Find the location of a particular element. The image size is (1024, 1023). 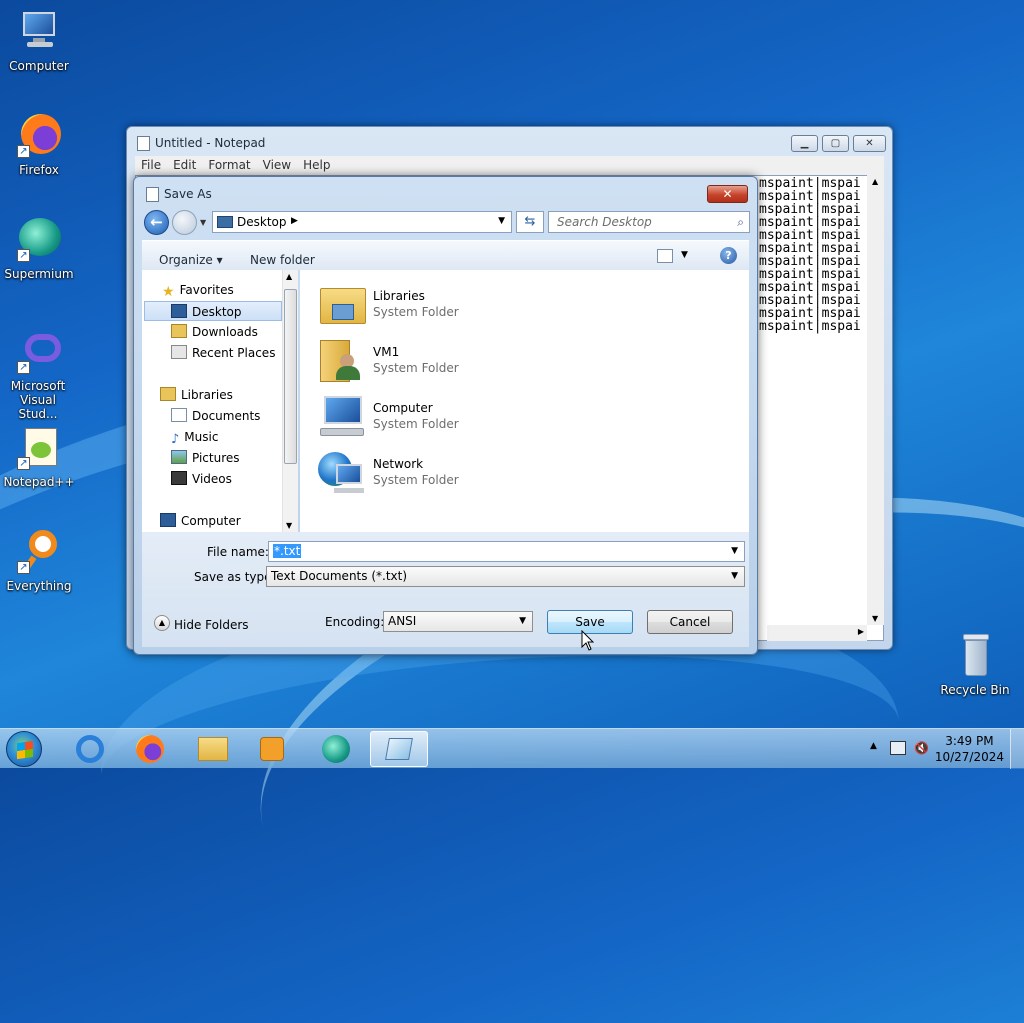

notepad-title: Untitled - Notepad is located at coordinates (210, 143).